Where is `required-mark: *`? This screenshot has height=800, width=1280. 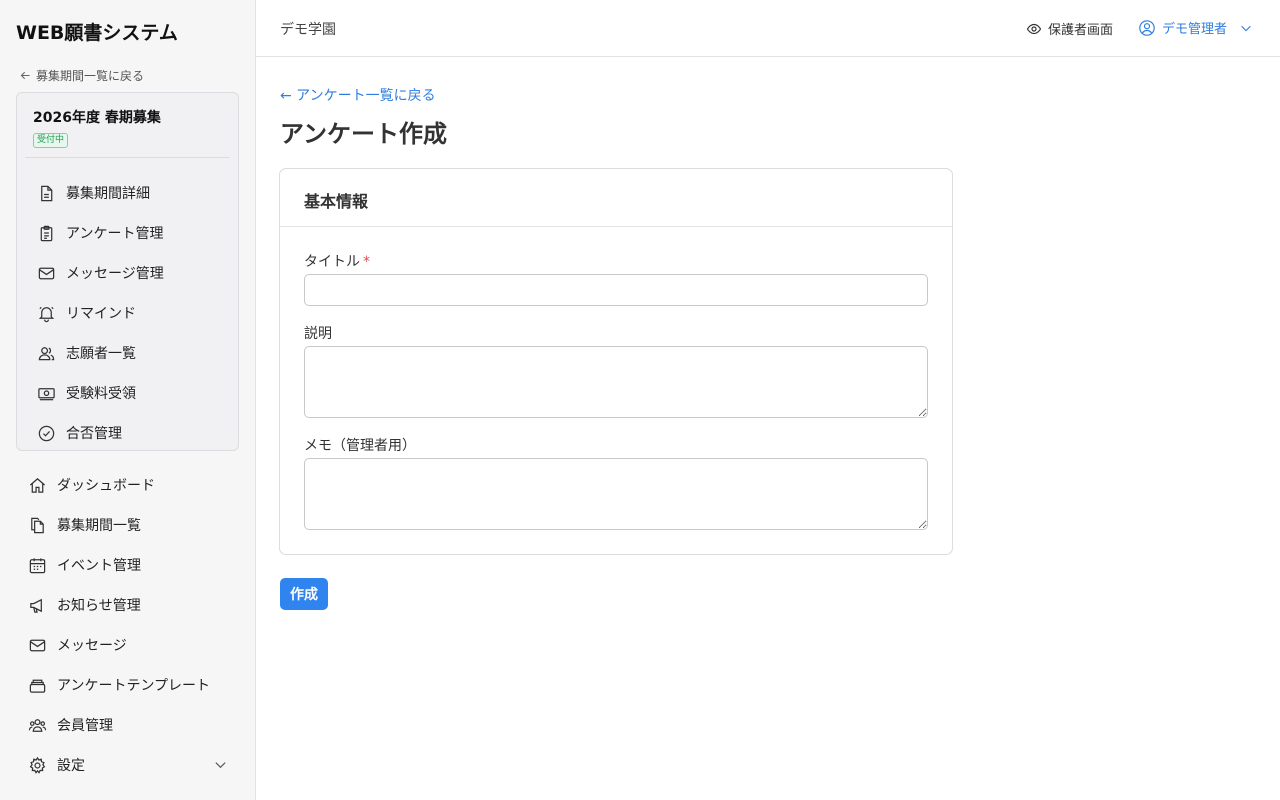 required-mark: * is located at coordinates (366, 262).